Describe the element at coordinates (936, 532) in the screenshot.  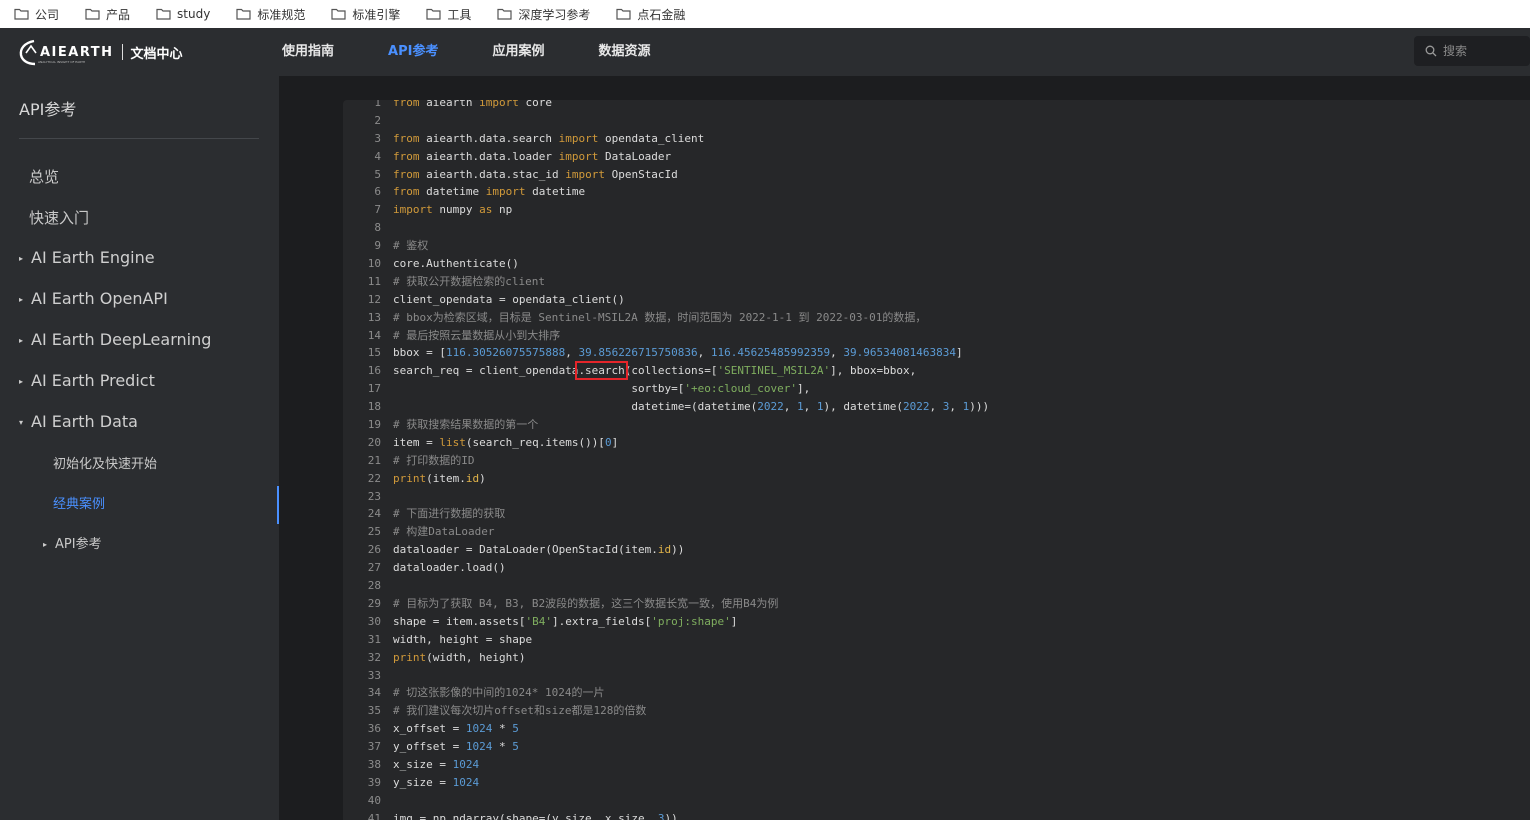
I see `code-line: 25 # 构建DataLoader` at that location.